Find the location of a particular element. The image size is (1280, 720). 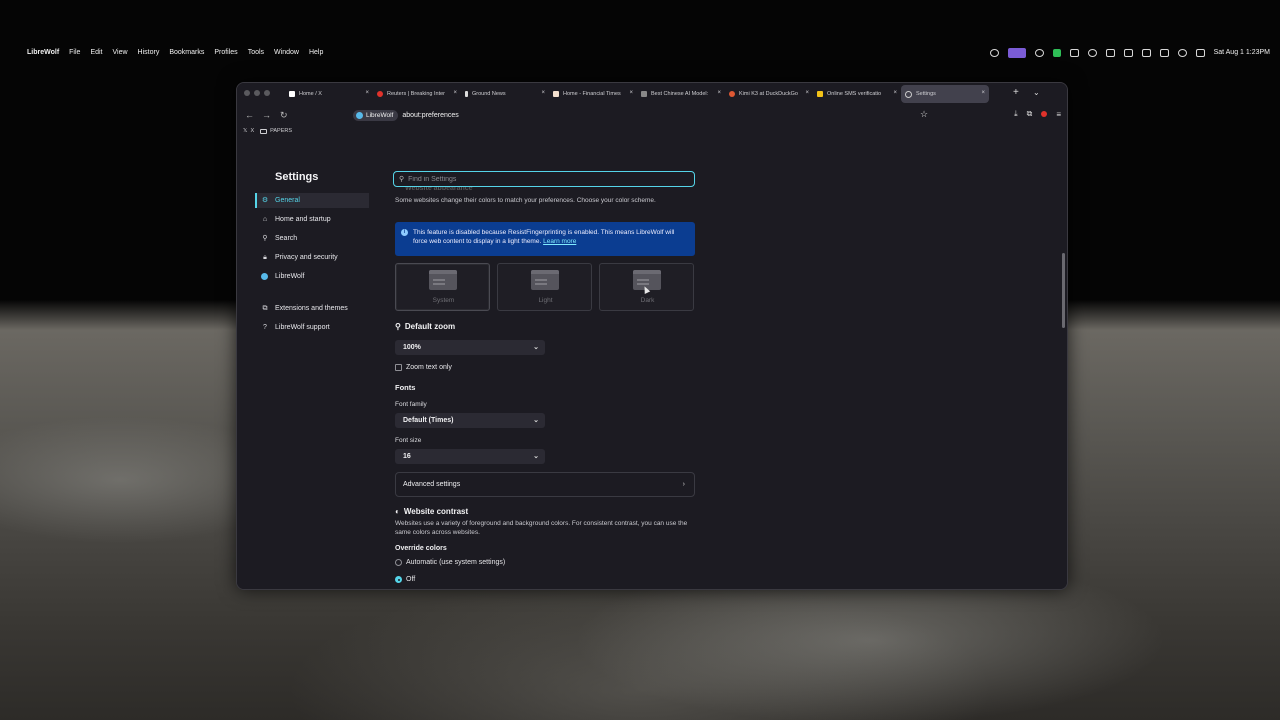

menu-tools: Tools is located at coordinates (256, 52).